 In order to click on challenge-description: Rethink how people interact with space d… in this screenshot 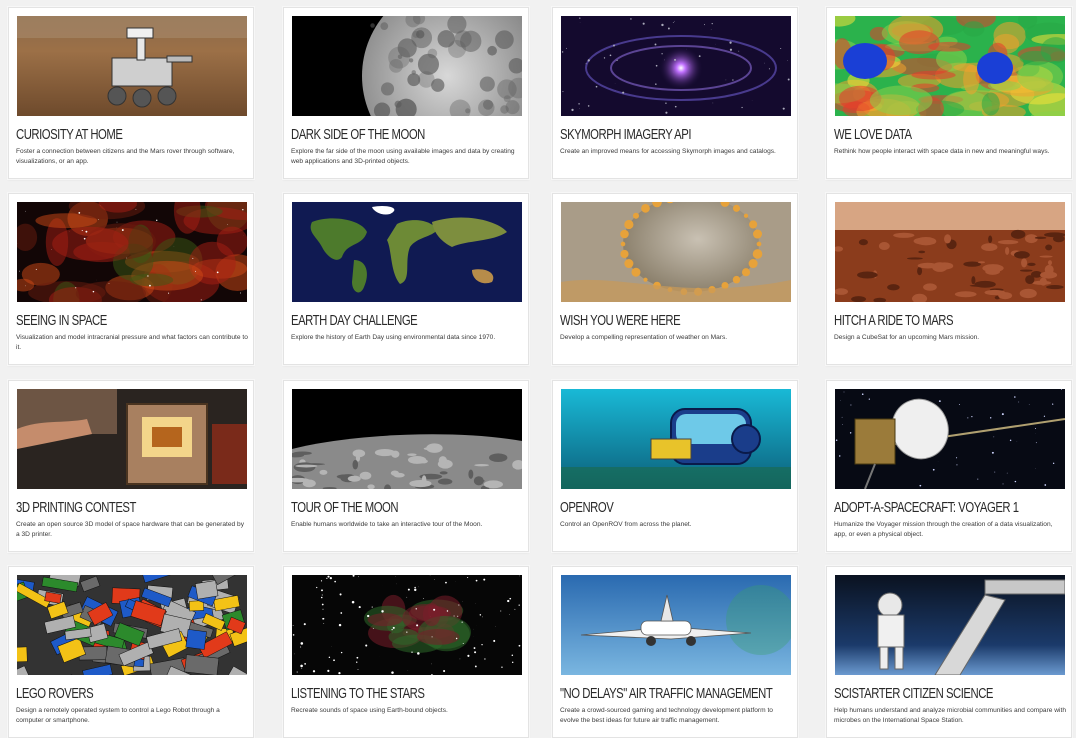, I will do `click(942, 151)`.